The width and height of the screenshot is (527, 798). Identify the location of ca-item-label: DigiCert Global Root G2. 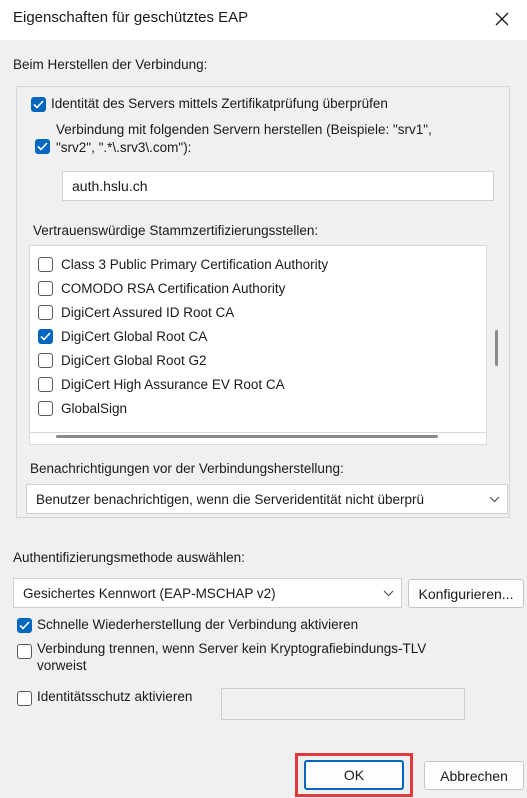
(134, 360).